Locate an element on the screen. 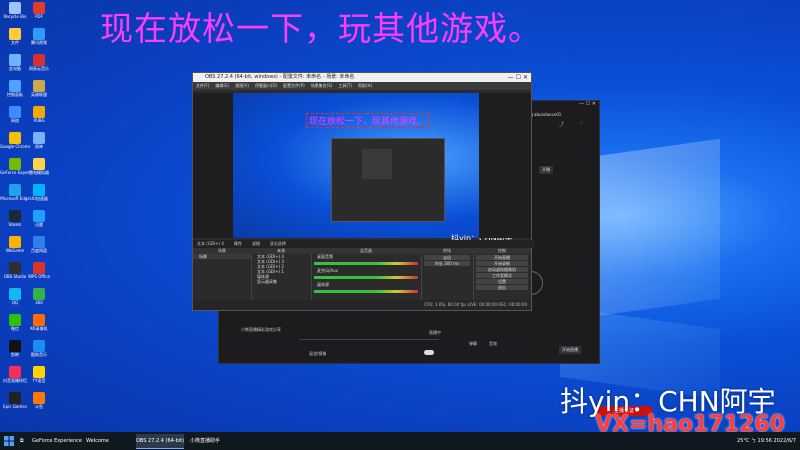 Image resolution: width=800 pixels, height=450 pixels. desktop-icon-r-8: 迅雷 is located at coordinates (39, 222).